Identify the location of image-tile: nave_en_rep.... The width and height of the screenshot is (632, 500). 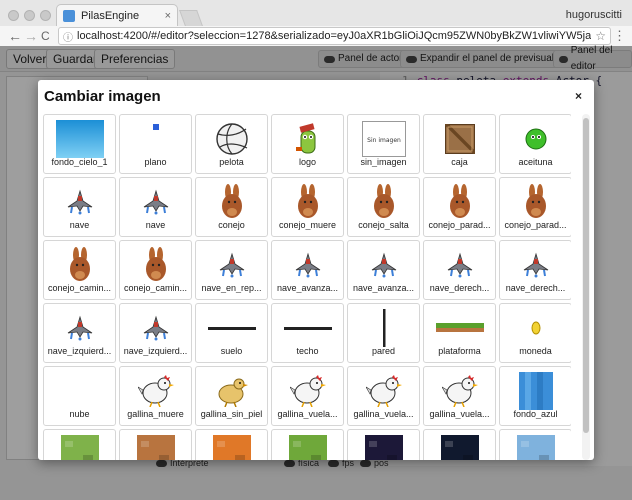
(231, 270).